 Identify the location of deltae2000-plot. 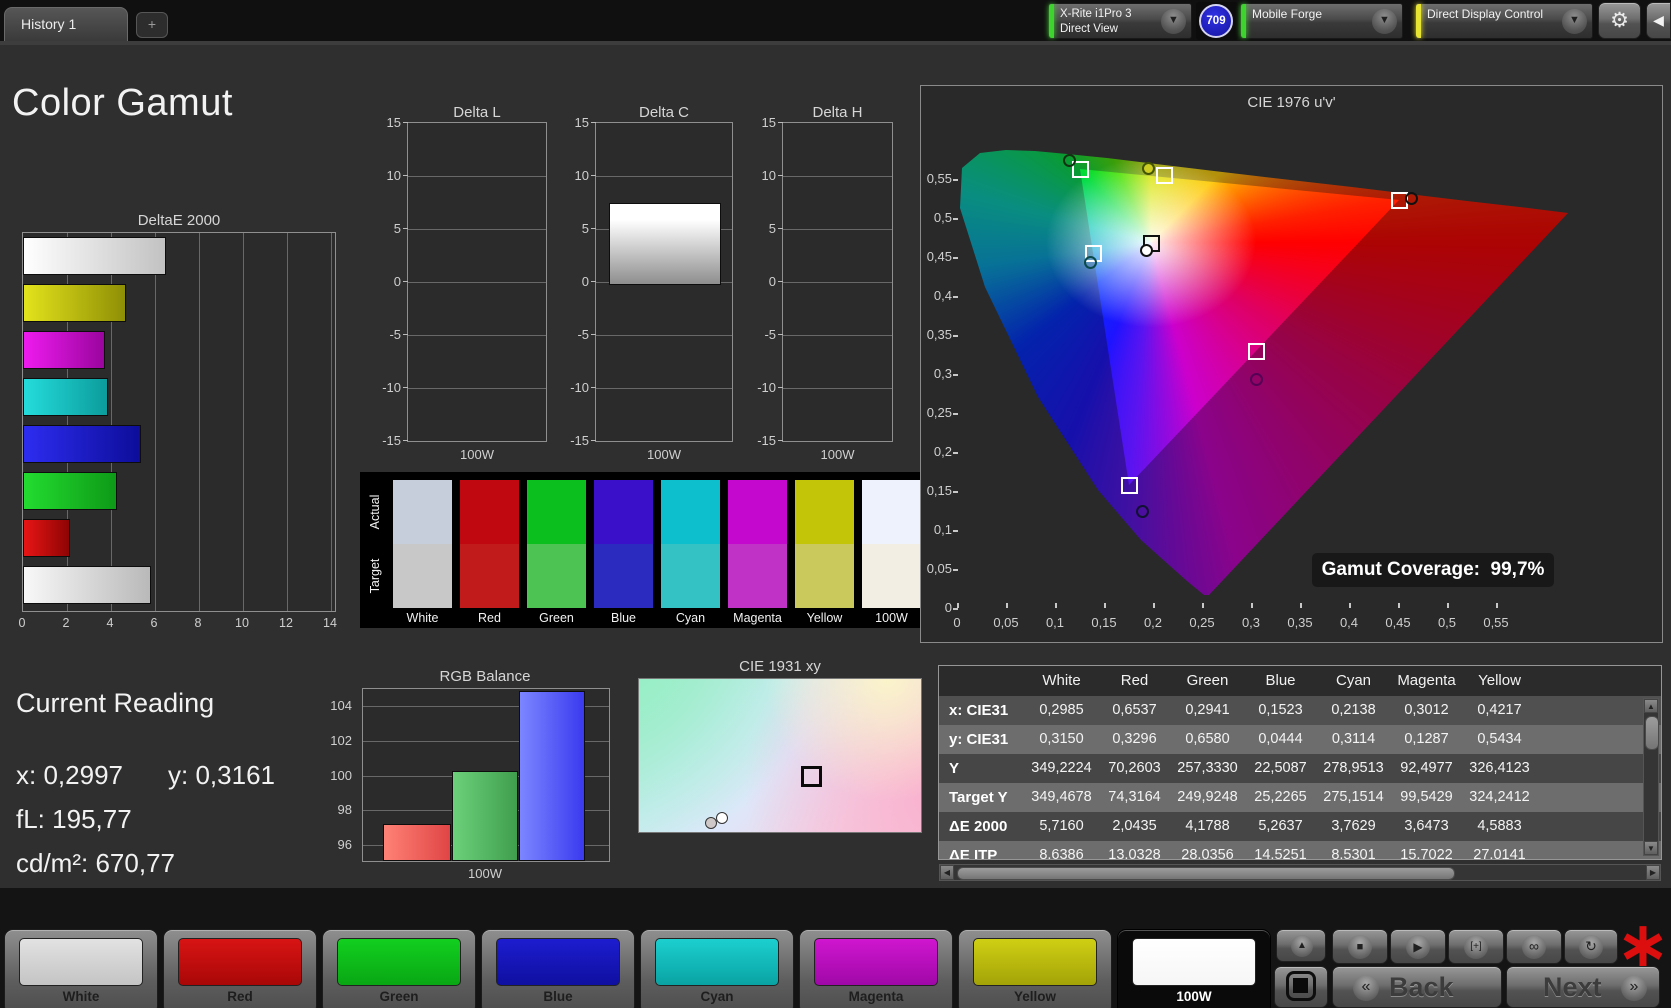
(179, 422).